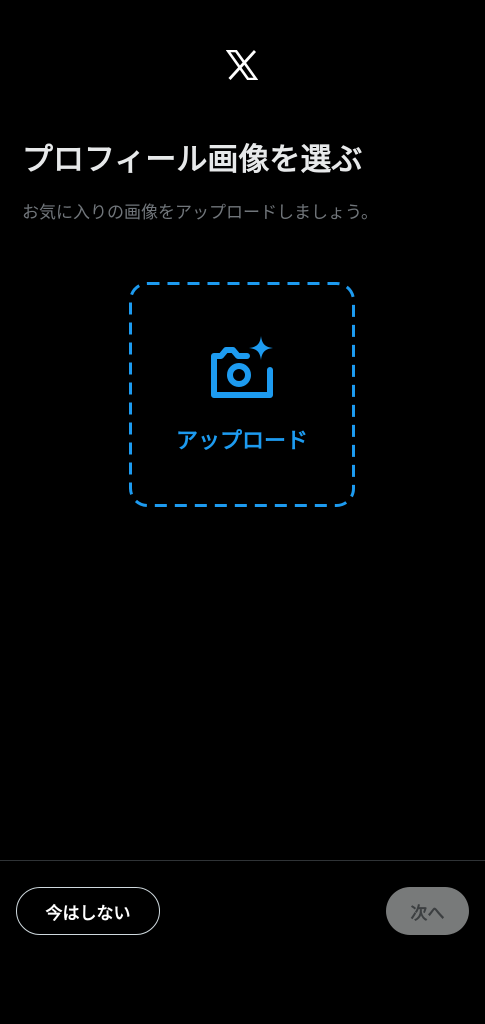 The image size is (485, 1024). Describe the element at coordinates (88, 911) in the screenshot. I see `skip-for-now-button: 今はしない` at that location.